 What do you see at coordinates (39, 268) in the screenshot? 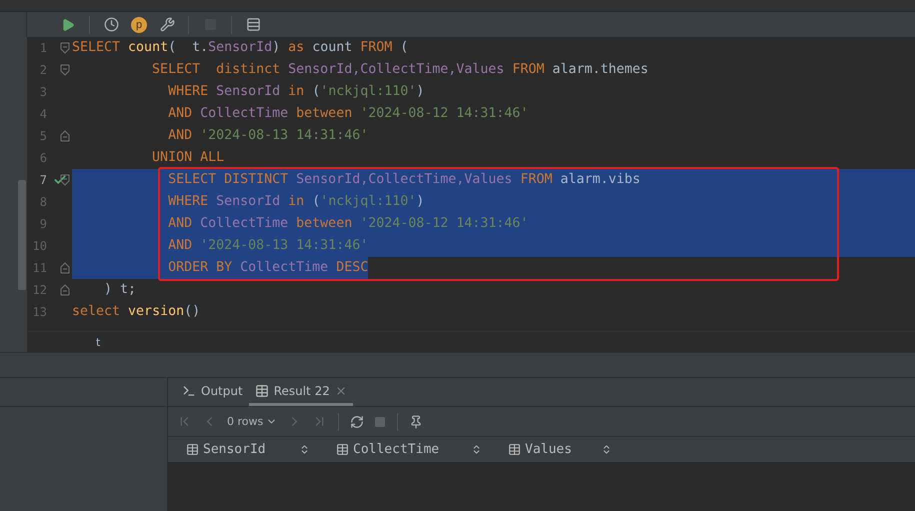
I see `line-number: 11` at bounding box center [39, 268].